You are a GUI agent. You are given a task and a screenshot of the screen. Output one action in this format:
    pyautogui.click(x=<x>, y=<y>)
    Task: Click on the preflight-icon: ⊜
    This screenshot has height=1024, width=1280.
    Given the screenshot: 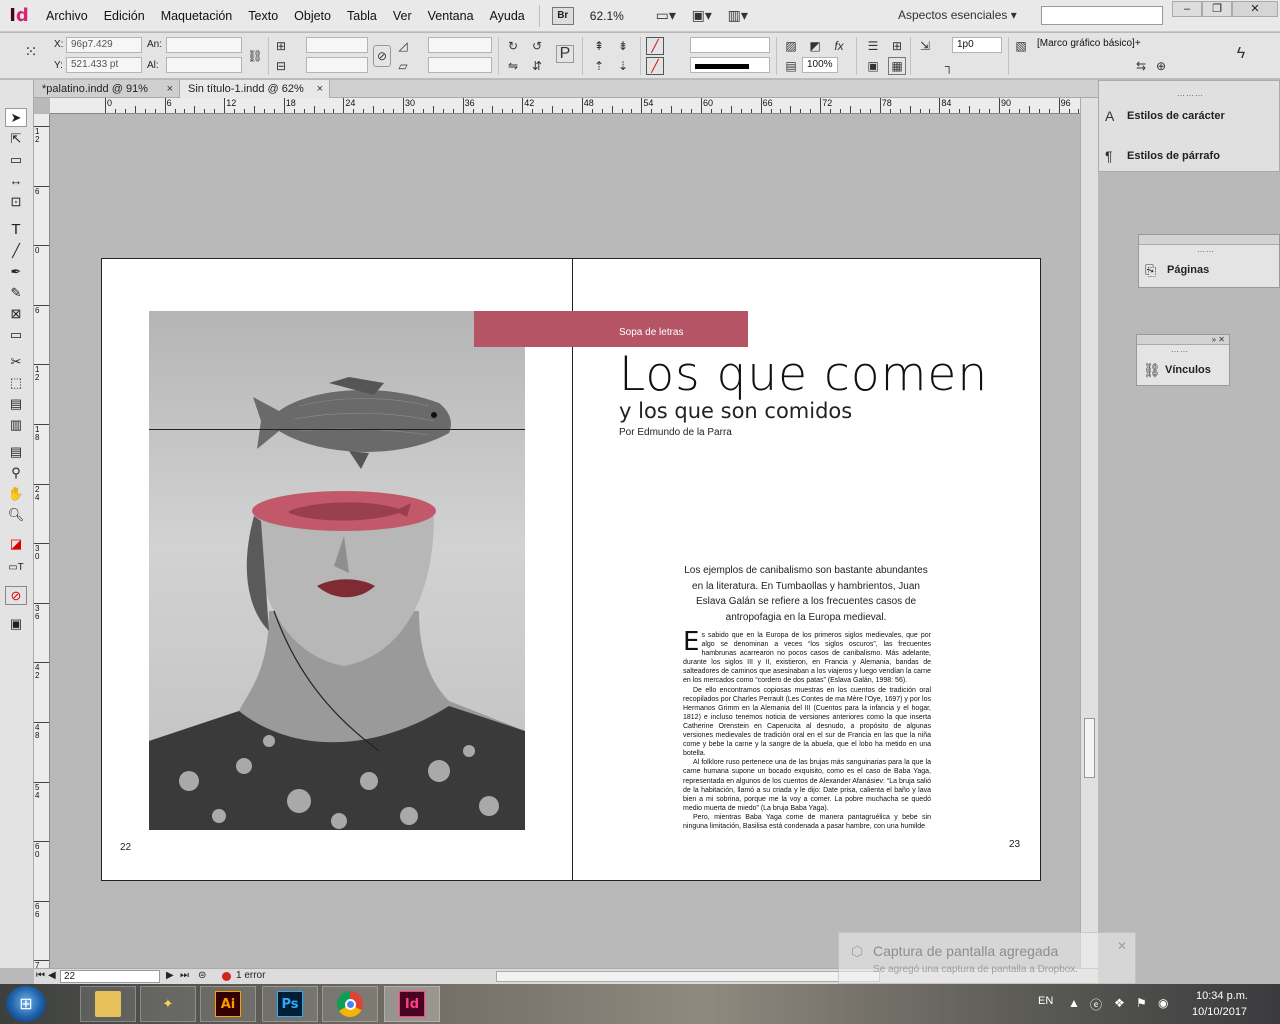 What is the action you would take?
    pyautogui.click(x=202, y=975)
    